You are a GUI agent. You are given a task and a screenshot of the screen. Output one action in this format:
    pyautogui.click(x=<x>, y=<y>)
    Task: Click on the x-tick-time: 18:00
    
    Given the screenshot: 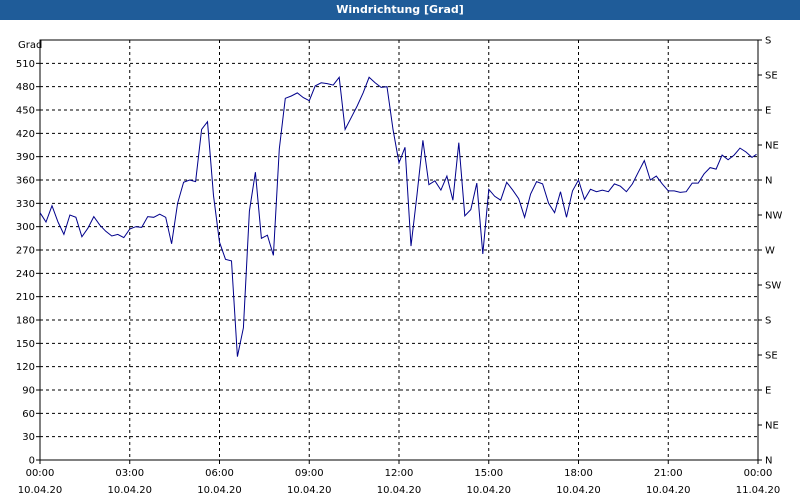 What is the action you would take?
    pyautogui.click(x=578, y=473)
    